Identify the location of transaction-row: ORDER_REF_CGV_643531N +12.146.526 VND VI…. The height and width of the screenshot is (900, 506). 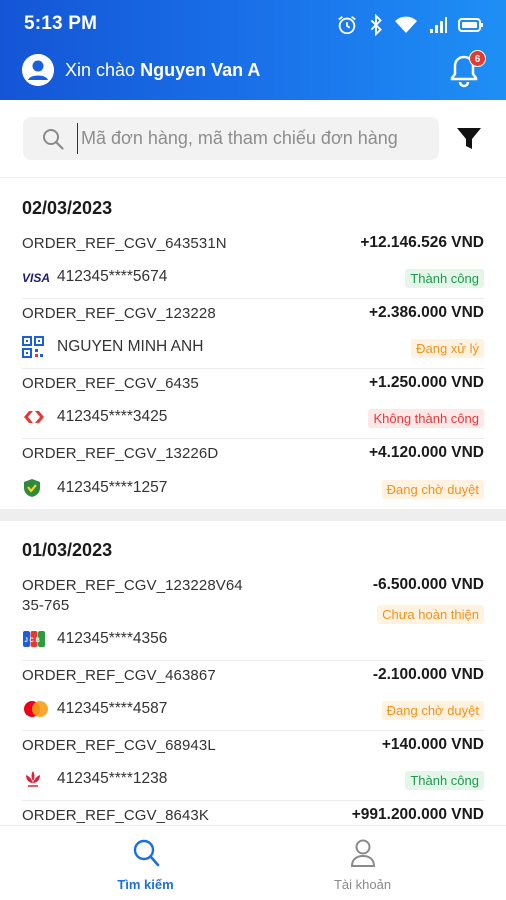
(253, 264).